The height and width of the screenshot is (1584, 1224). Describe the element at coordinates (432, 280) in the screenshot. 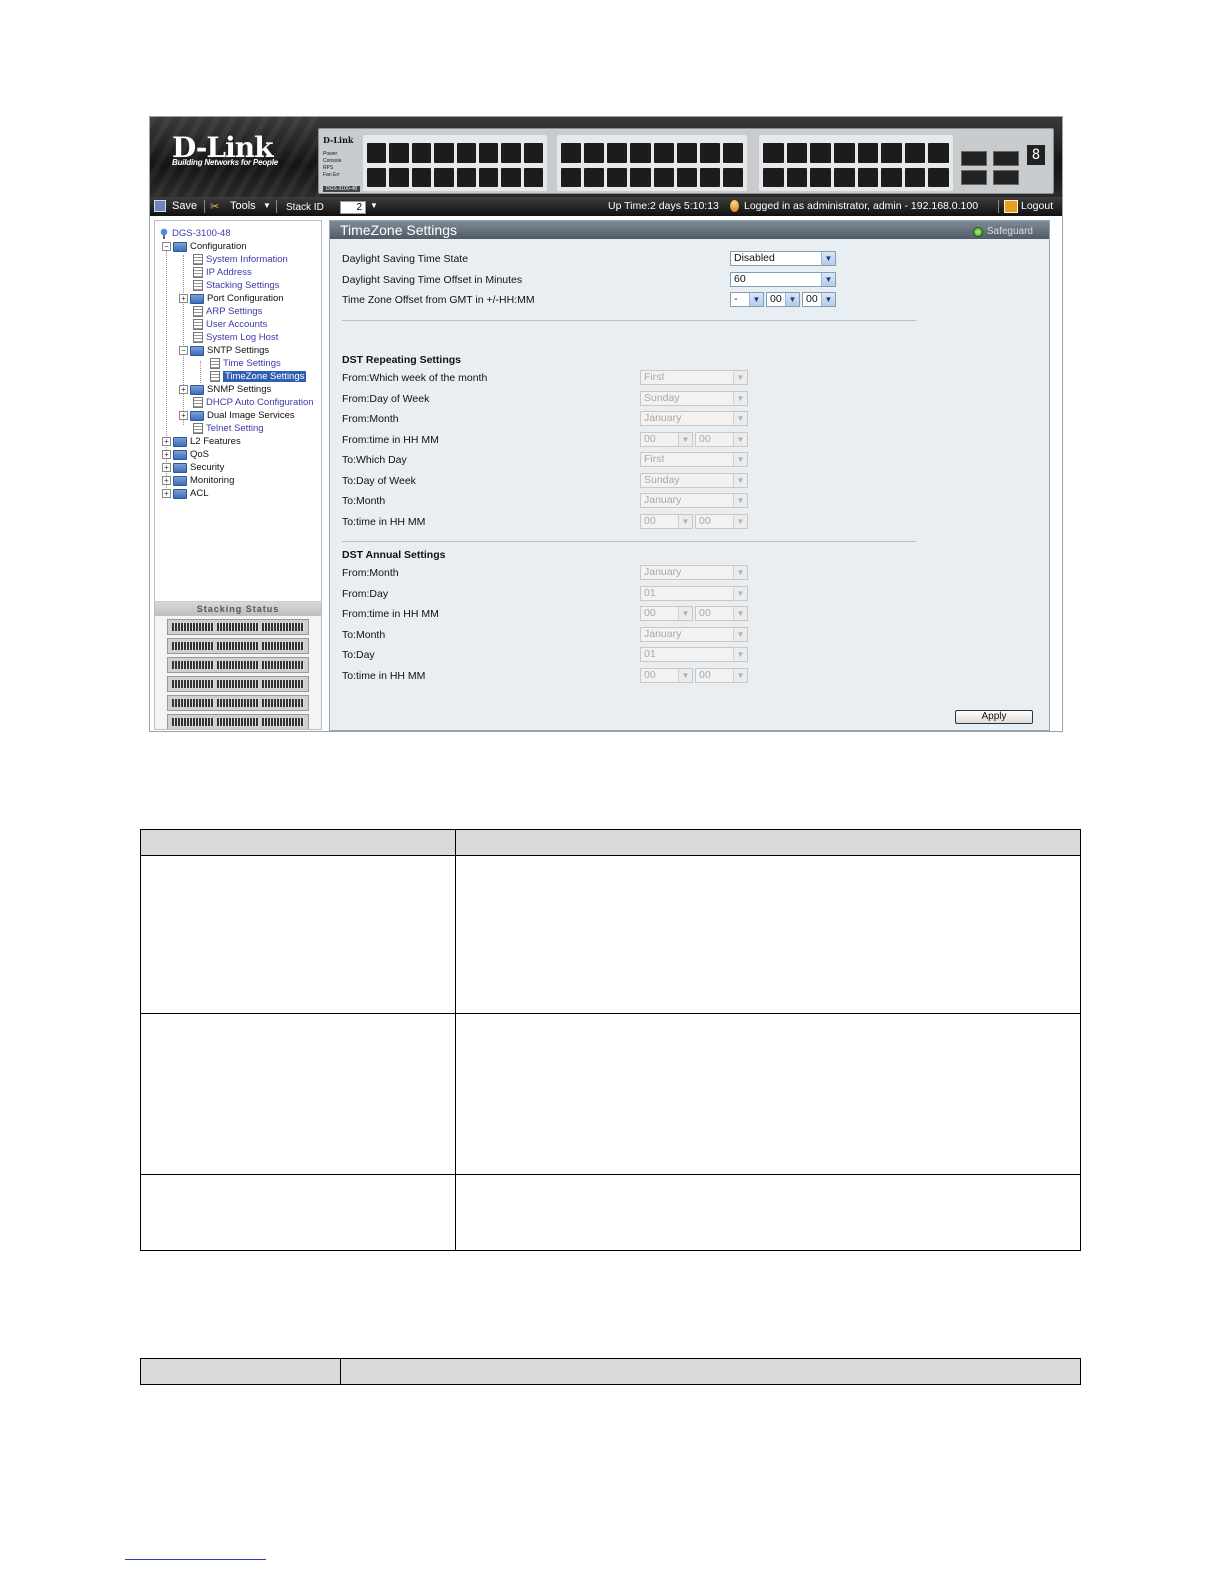

I see `dst-offset-label: Daylight Saving Time Offset in Minutes` at that location.